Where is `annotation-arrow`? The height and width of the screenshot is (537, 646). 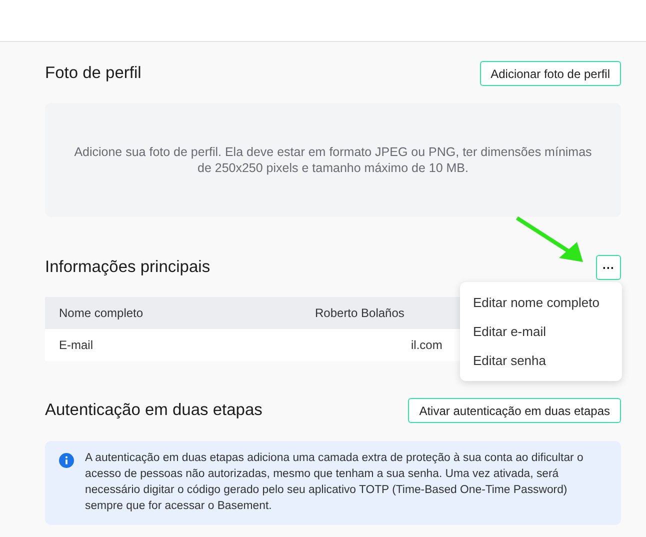
annotation-arrow is located at coordinates (550, 240).